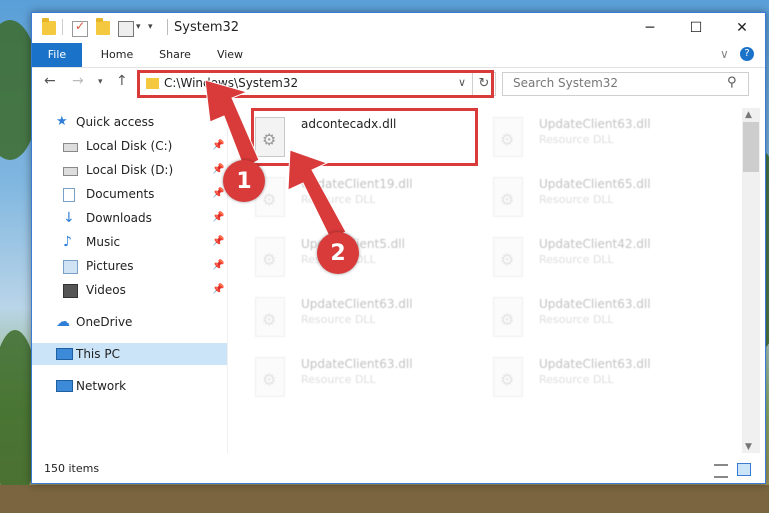 This screenshot has height=513, width=769. I want to click on music-icon: ♪, so click(67, 242).